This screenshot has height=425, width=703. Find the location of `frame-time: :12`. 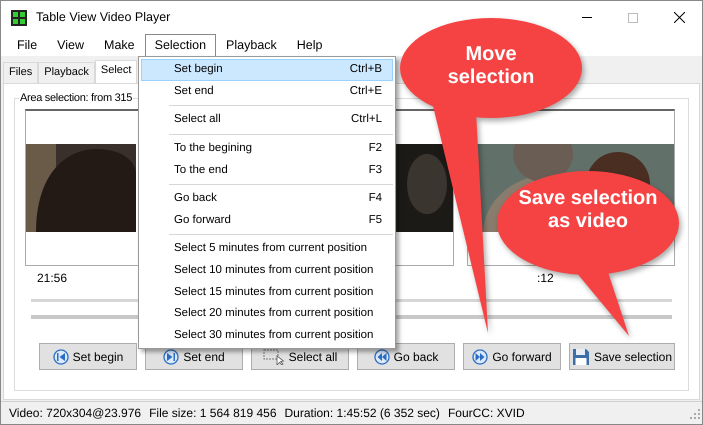

frame-time: :12 is located at coordinates (545, 278).